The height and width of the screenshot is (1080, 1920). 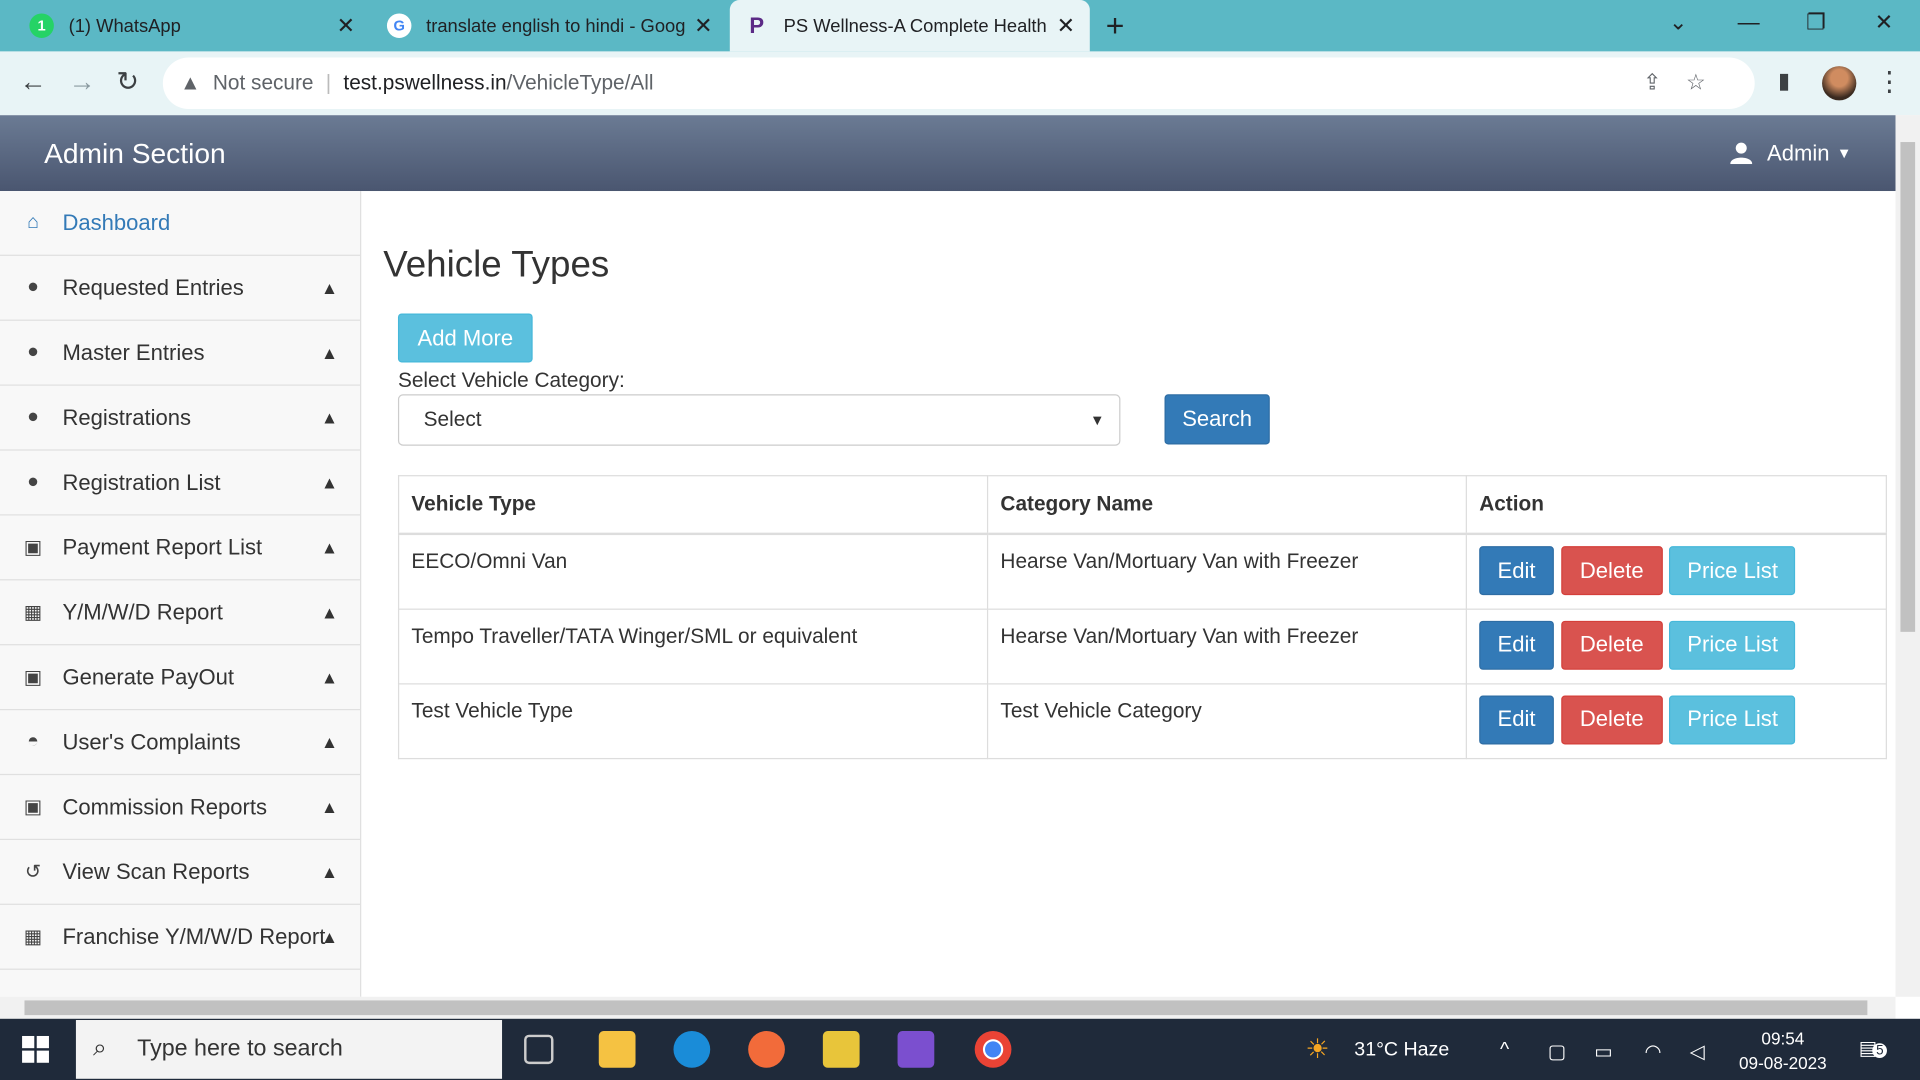 I want to click on profile-avatar, so click(x=1839, y=83).